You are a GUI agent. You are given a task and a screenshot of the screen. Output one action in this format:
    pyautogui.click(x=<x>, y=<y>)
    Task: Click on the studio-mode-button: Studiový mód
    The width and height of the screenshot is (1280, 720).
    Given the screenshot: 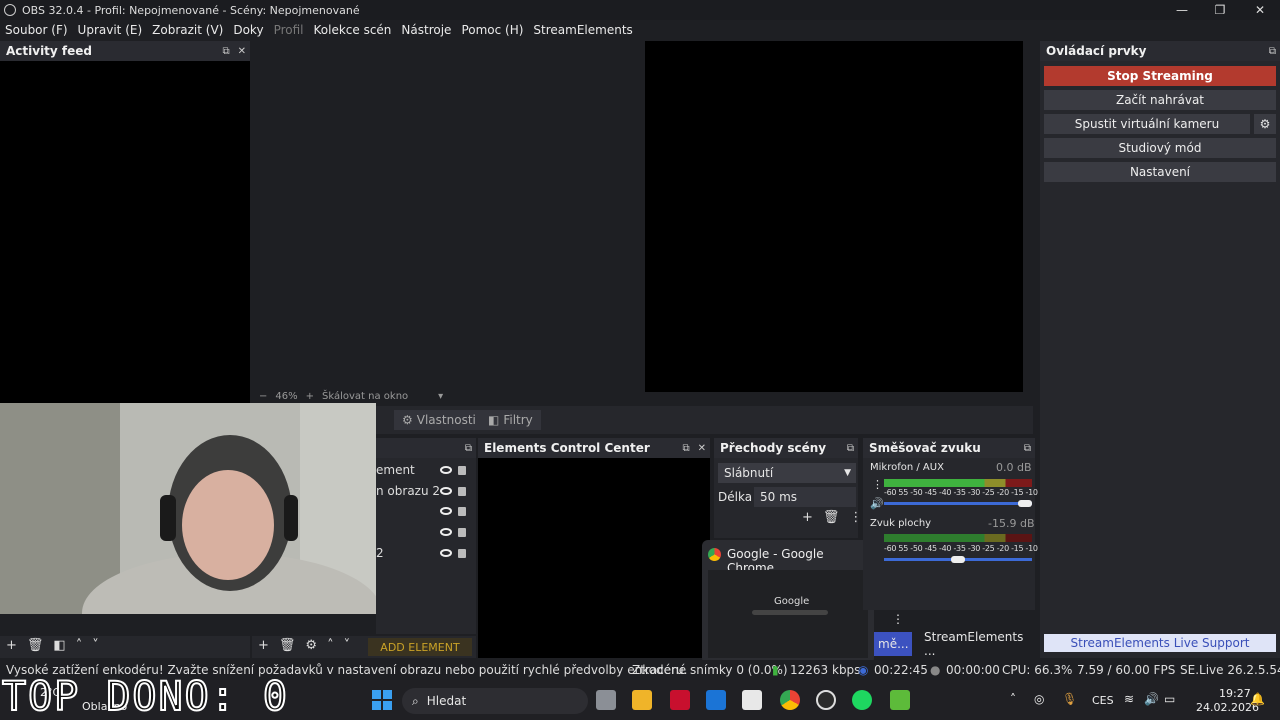 What is the action you would take?
    pyautogui.click(x=1160, y=148)
    